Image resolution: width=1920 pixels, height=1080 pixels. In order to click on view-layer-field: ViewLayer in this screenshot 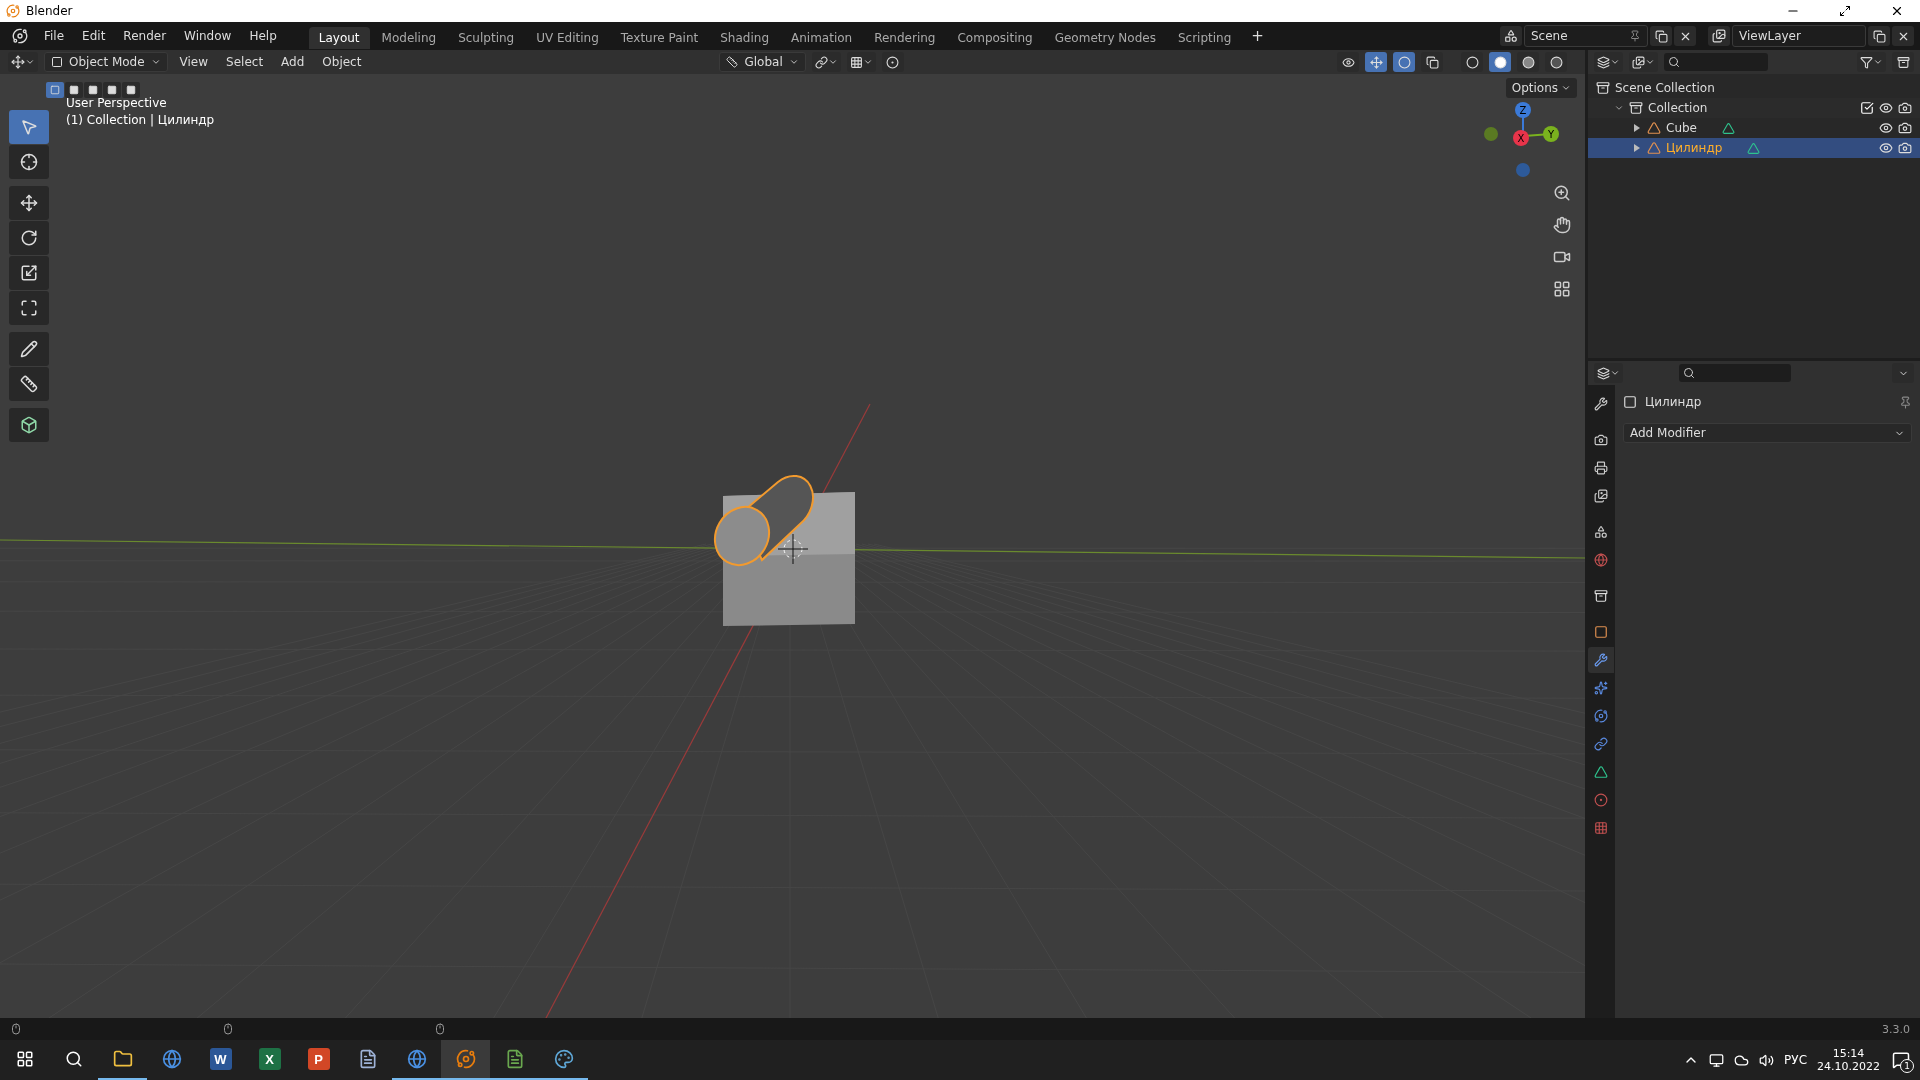, I will do `click(1799, 36)`.